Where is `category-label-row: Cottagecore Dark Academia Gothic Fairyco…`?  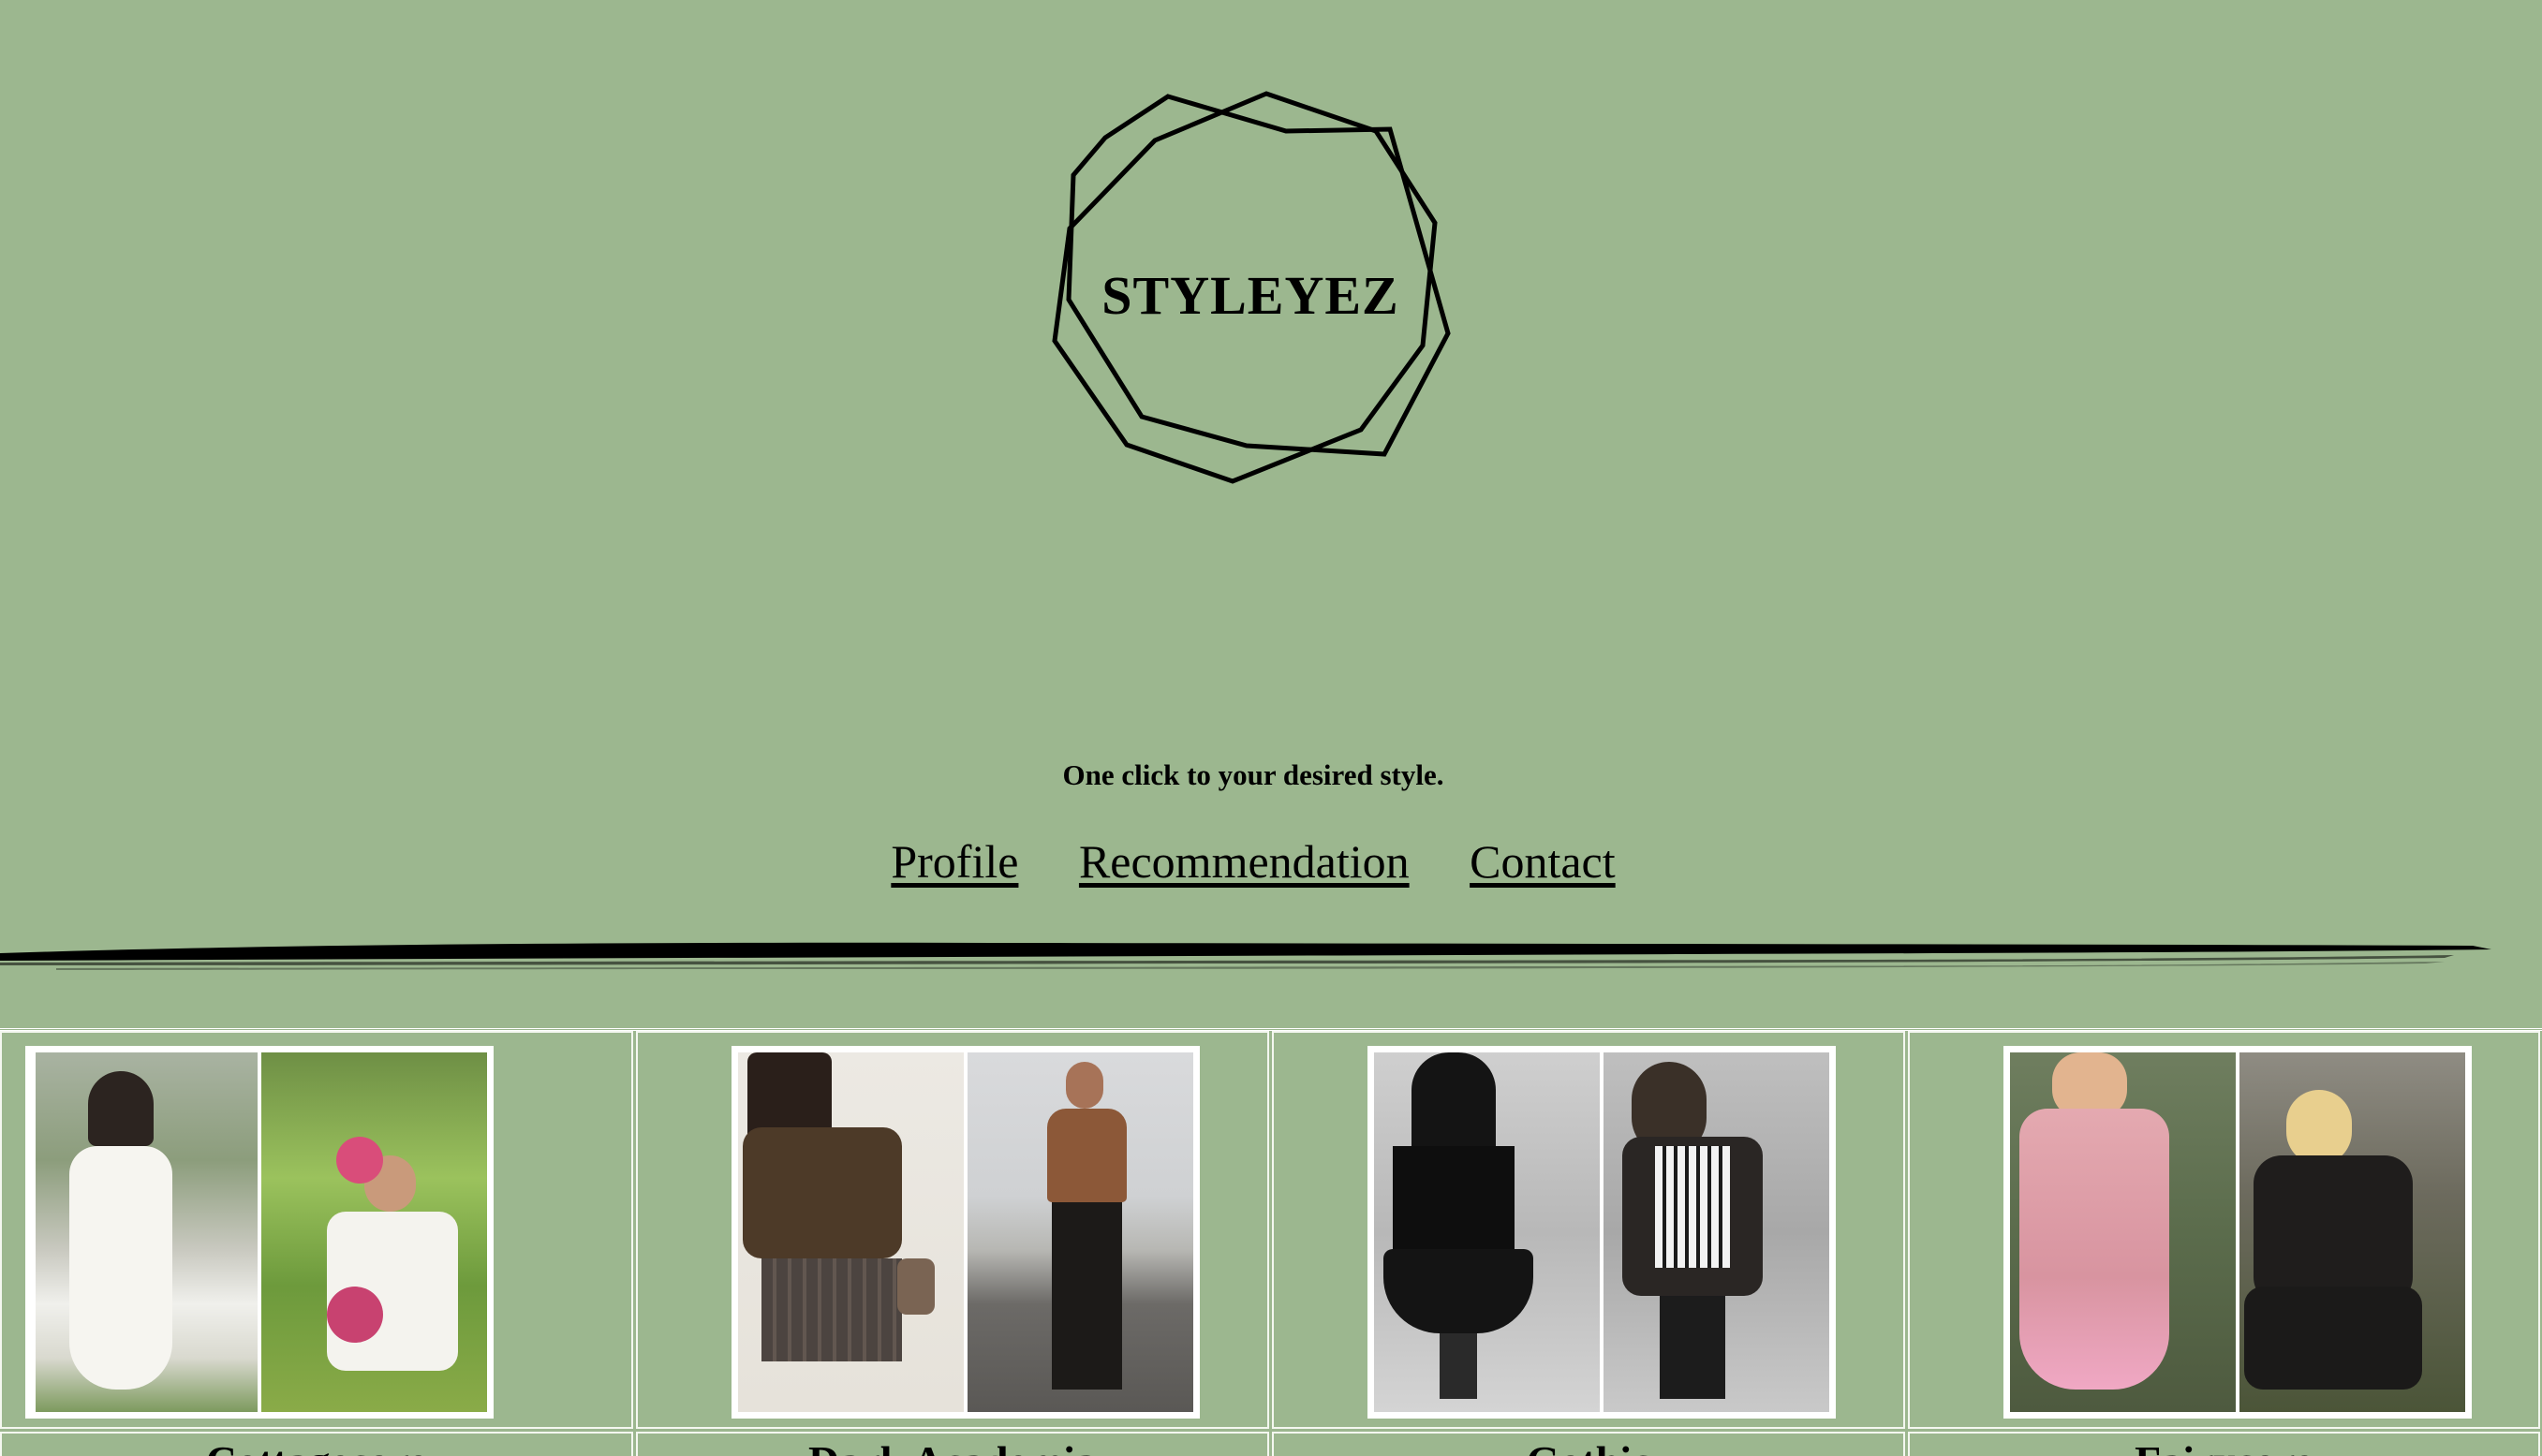 category-label-row: Cottagecore Dark Academia Gothic Fairyco… is located at coordinates (1271, 1444).